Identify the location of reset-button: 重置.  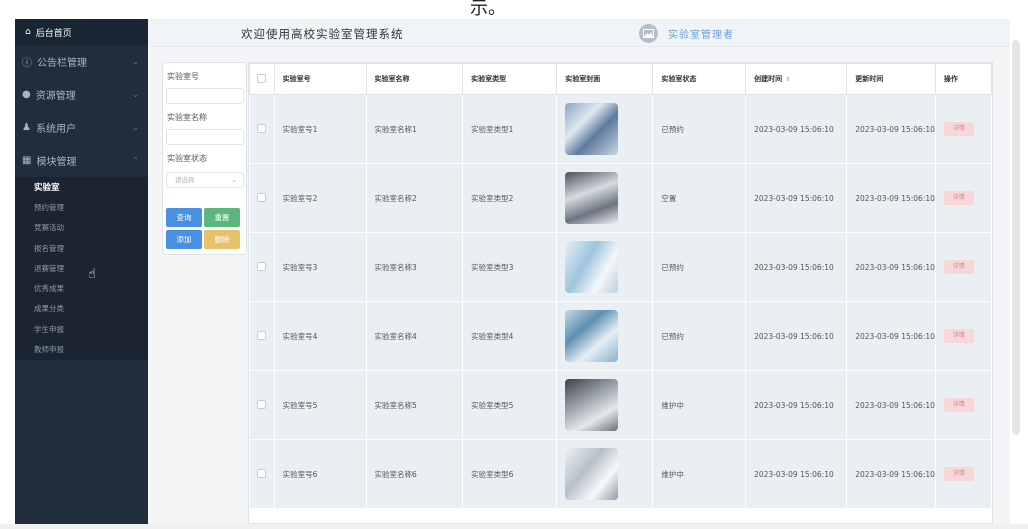
(222, 217).